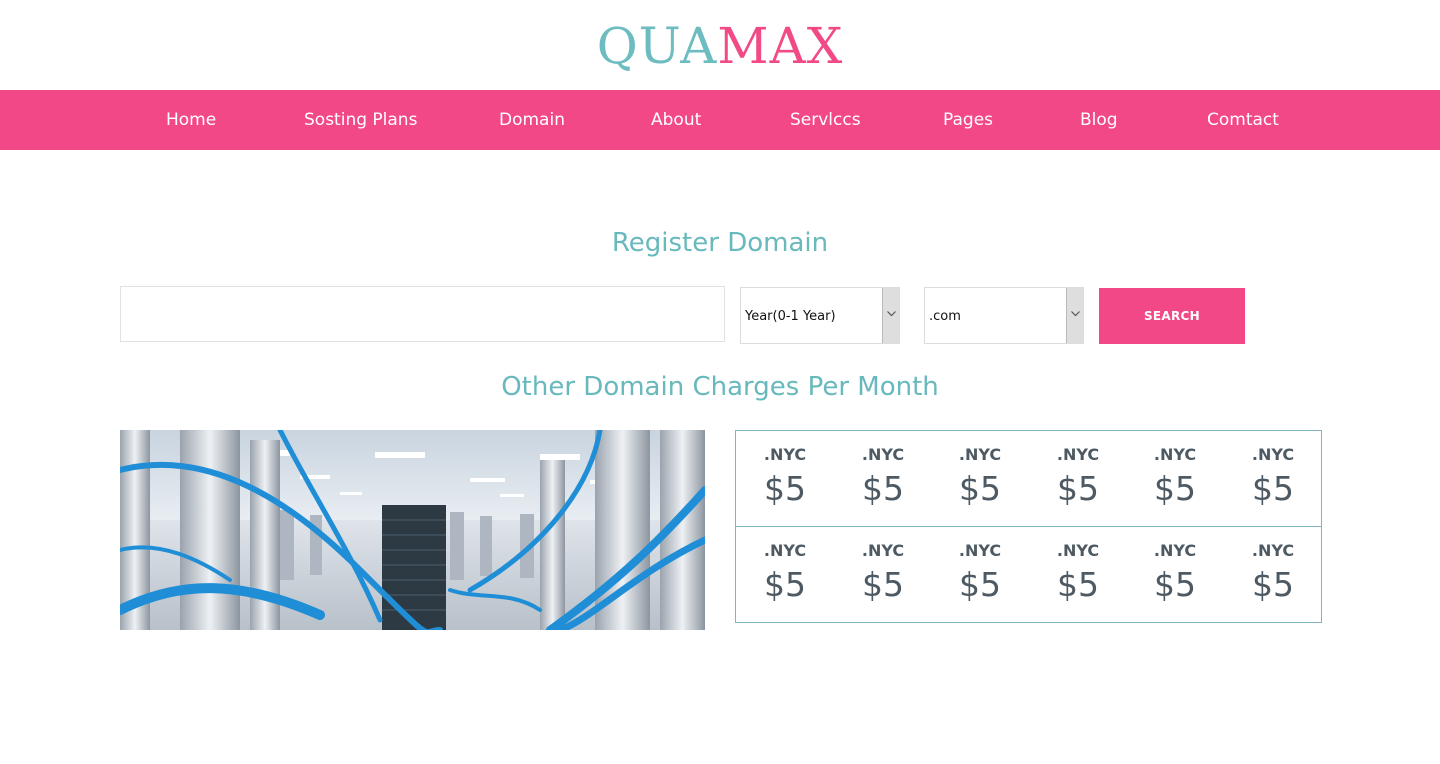  I want to click on nav-item-home: Home, so click(191, 120).